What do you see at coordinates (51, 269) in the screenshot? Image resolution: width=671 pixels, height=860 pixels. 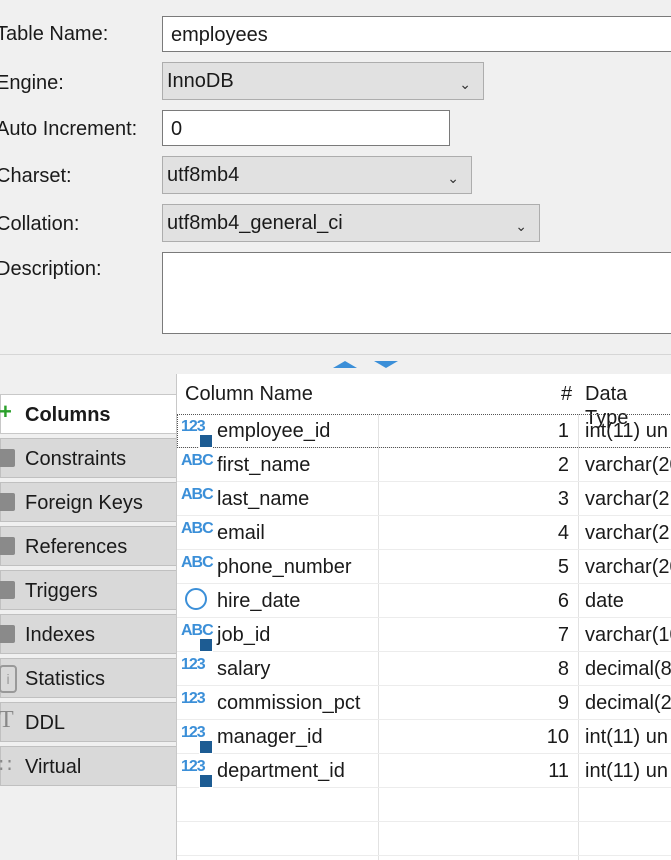 I see `description-label: Description:` at bounding box center [51, 269].